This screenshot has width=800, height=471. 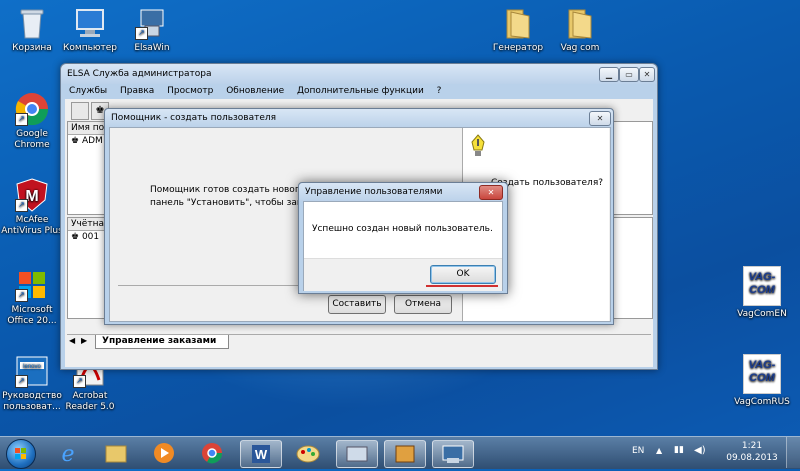 I want to click on clock-date: 09.08.2013, so click(x=752, y=458).